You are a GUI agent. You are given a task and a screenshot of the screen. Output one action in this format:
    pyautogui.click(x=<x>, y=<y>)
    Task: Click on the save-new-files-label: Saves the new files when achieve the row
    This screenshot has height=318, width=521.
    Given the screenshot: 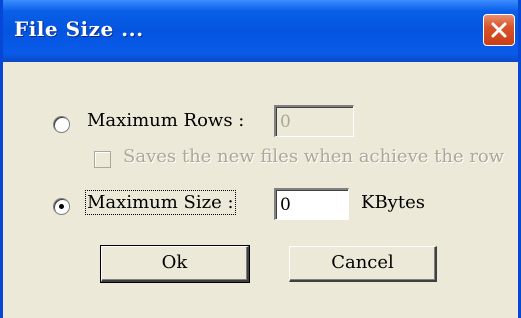 What is the action you would take?
    pyautogui.click(x=314, y=156)
    